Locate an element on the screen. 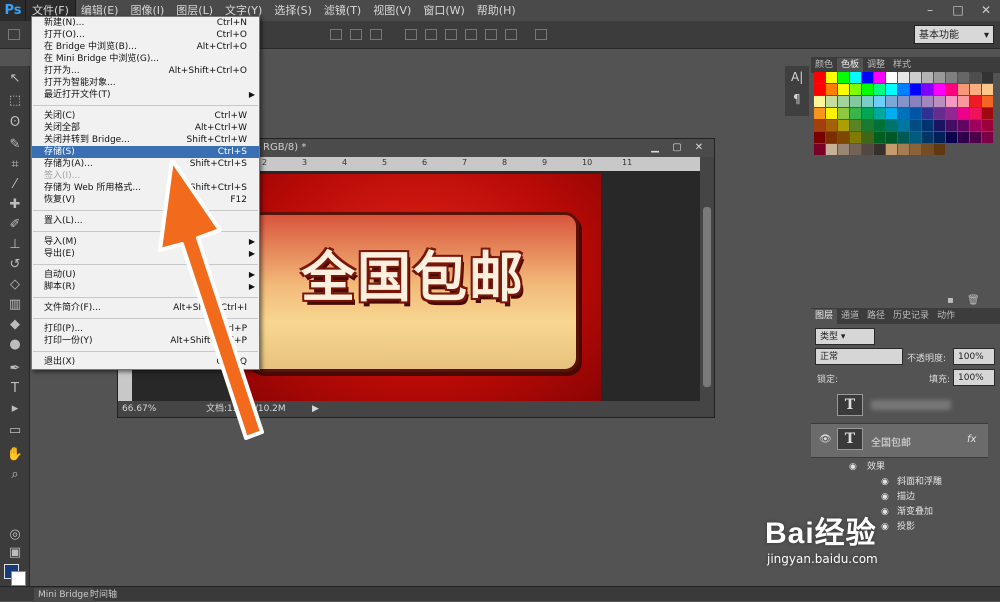 The width and height of the screenshot is (1000, 602). vertical-scrollbar is located at coordinates (707, 280).